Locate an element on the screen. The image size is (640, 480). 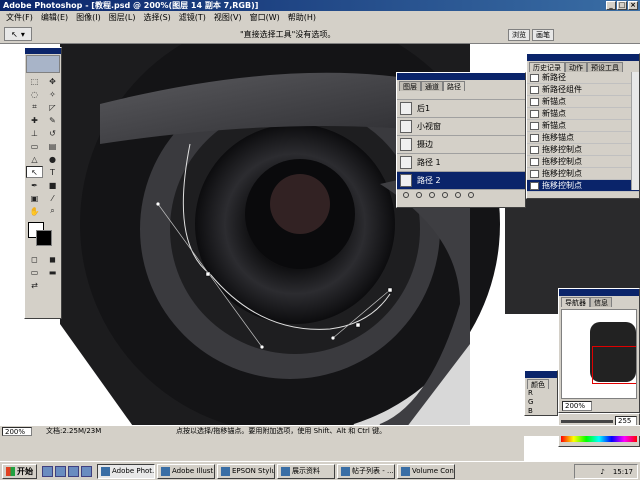
tool-preset-picker: ↖ ▾ is located at coordinates (18, 34).